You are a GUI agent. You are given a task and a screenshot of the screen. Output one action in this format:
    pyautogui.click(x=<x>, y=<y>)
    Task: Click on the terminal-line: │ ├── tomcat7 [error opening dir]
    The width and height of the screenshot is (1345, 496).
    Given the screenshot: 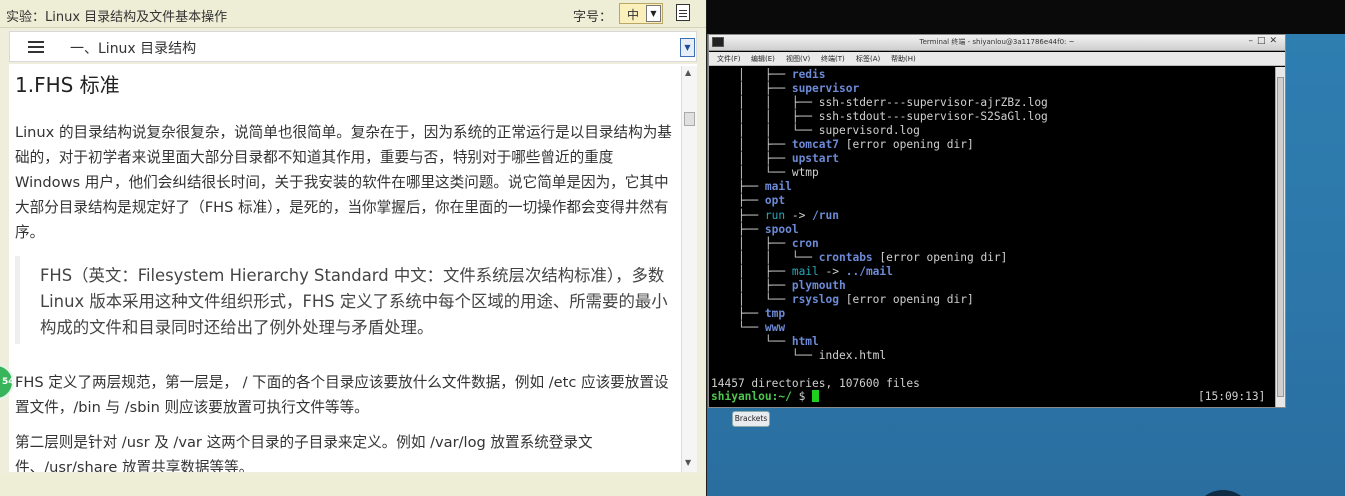 What is the action you would take?
    pyautogui.click(x=842, y=145)
    